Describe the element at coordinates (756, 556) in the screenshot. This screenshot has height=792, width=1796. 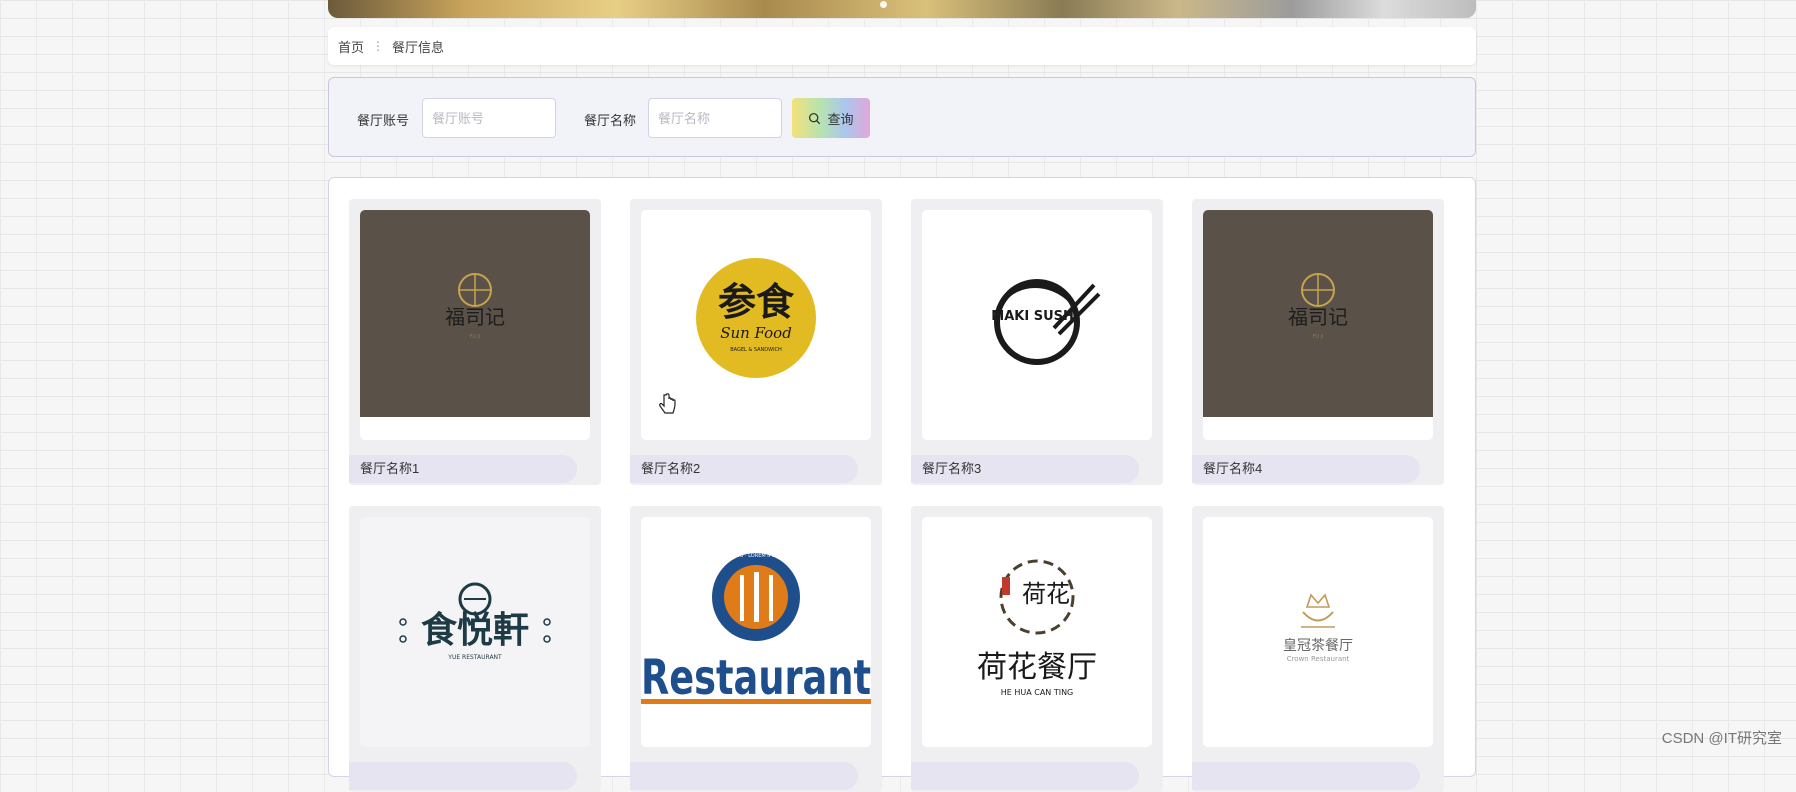
I see `svg-text: LOGO · LOREM IPSUM` at that location.